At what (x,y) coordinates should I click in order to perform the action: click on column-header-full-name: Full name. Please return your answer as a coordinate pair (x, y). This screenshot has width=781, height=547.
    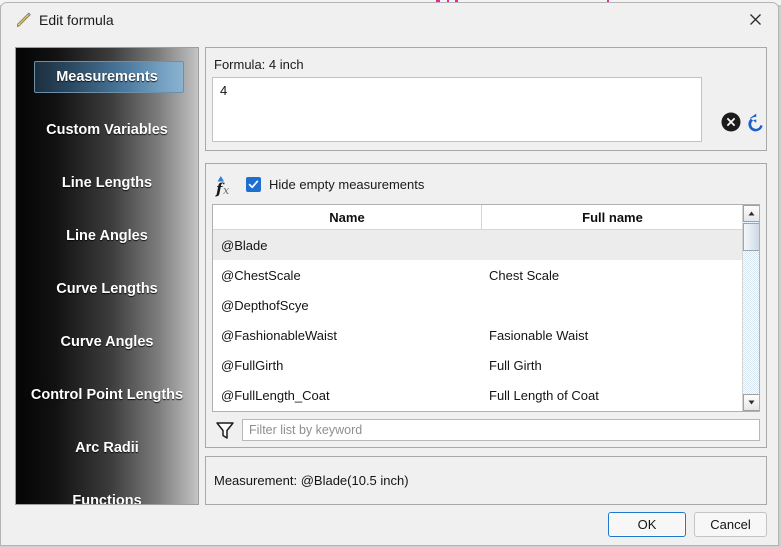
    Looking at the image, I should click on (612, 217).